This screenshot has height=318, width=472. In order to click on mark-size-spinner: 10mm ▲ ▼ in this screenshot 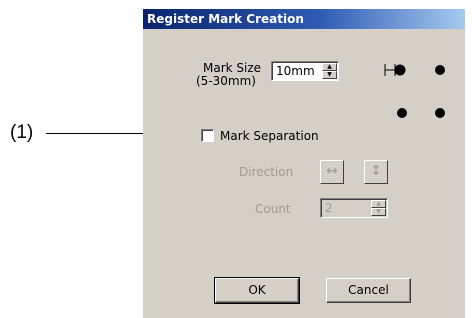, I will do `click(305, 71)`.